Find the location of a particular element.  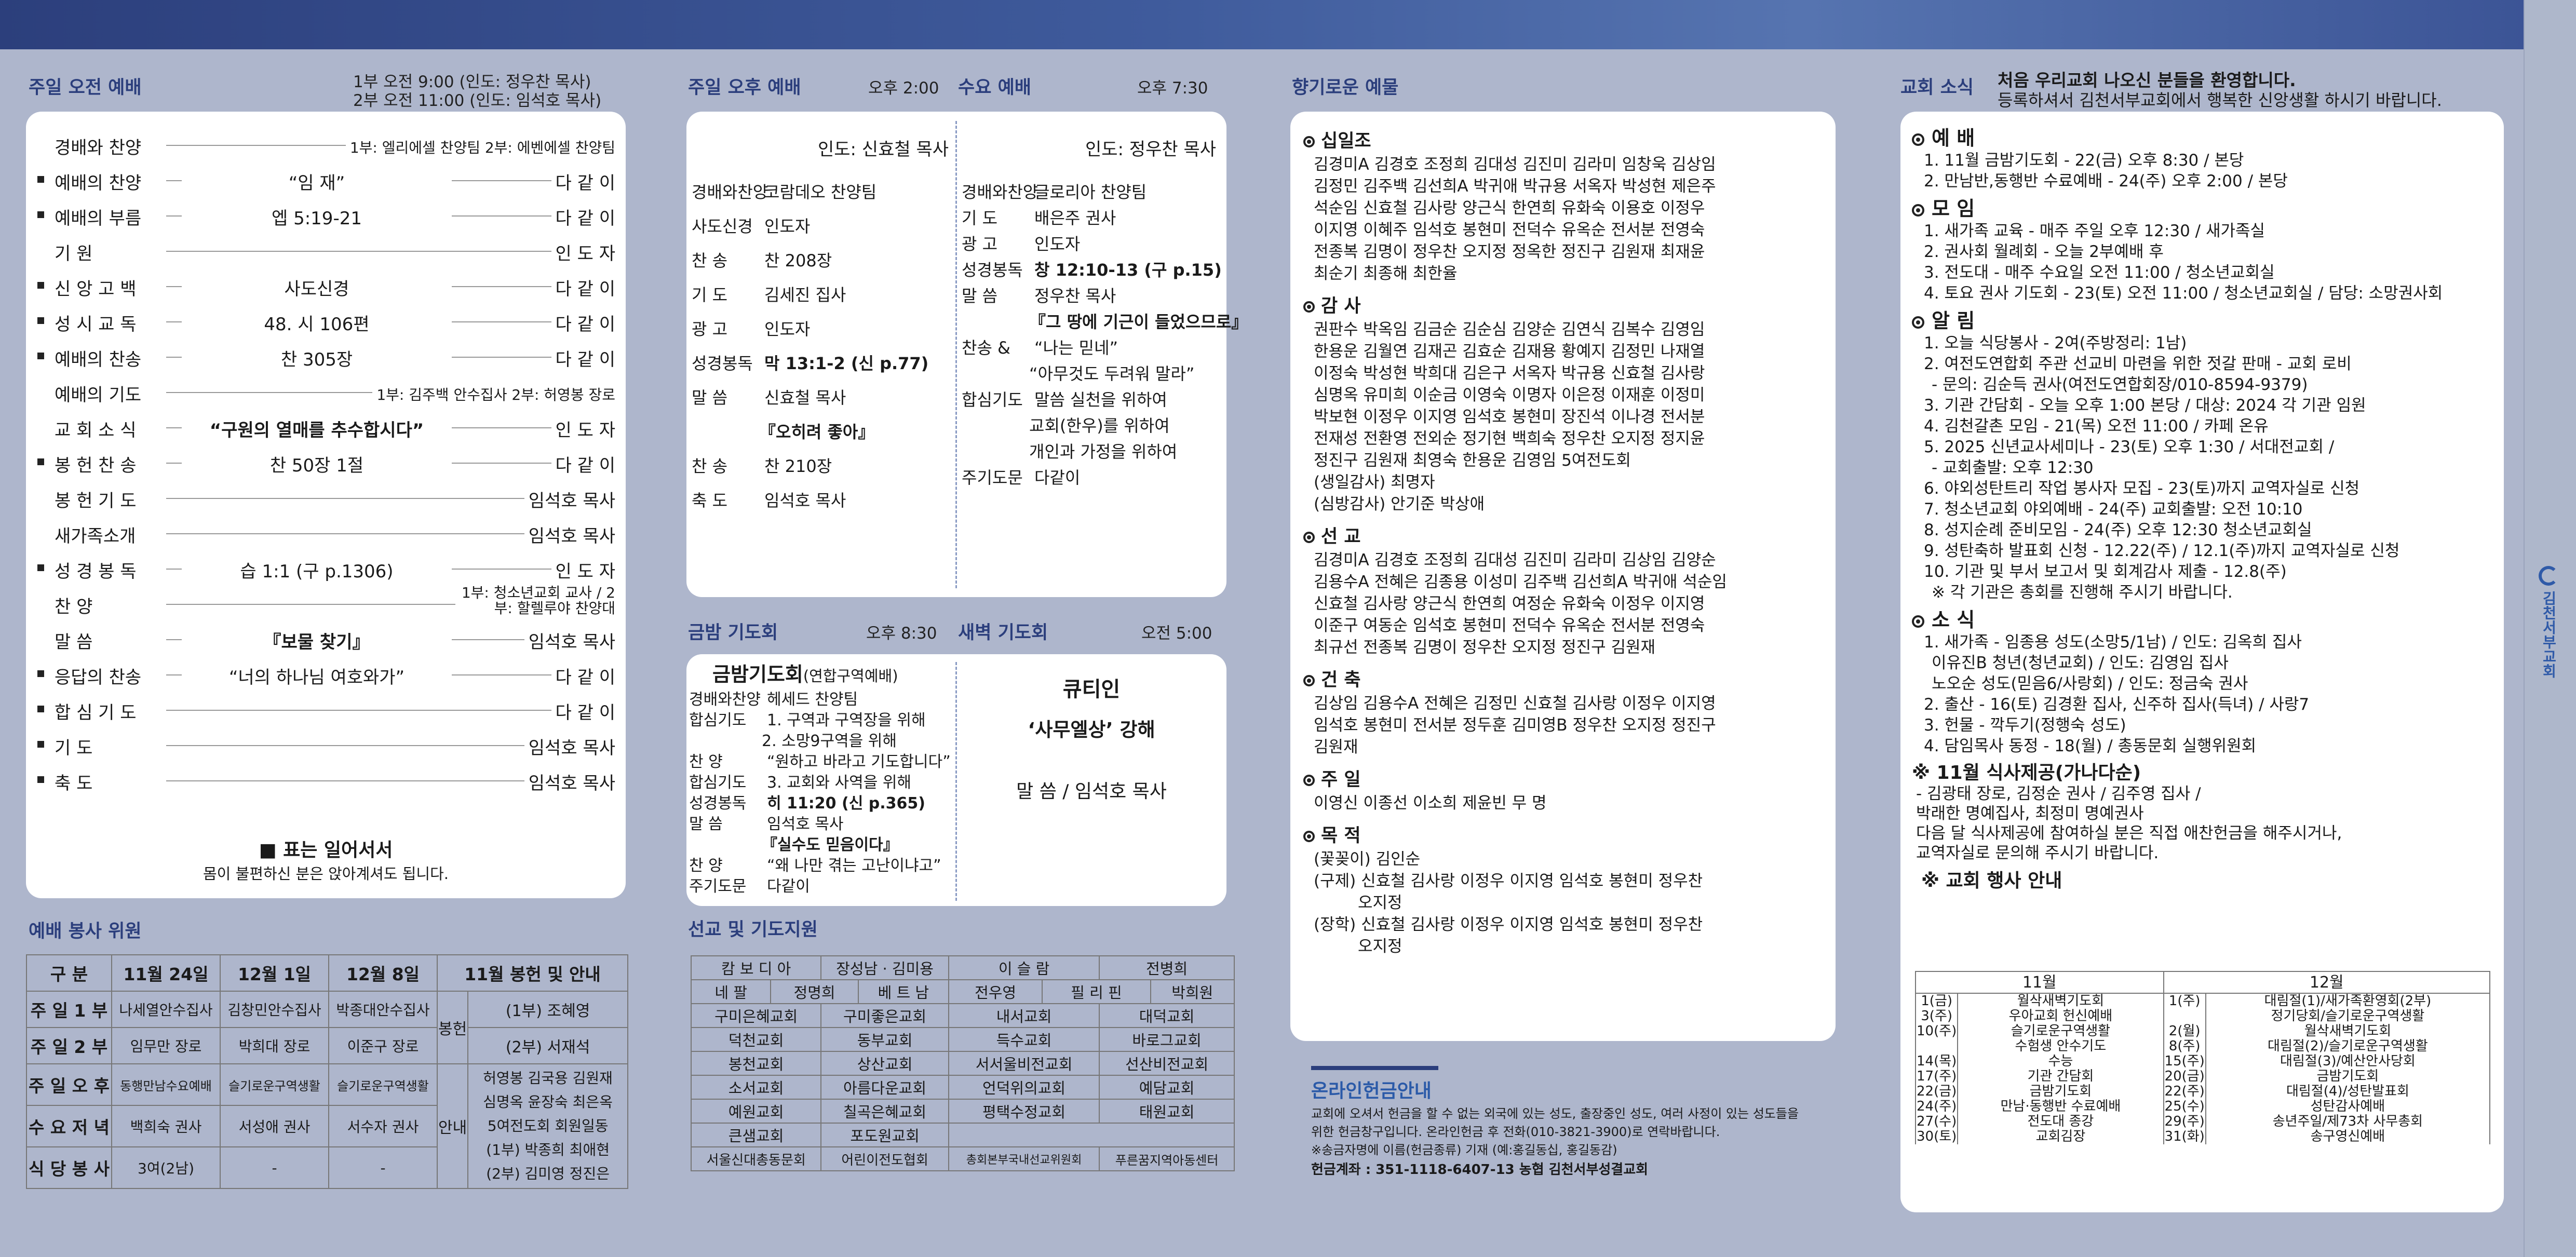

event-cell: 송구영신예배 is located at coordinates (2348, 1136).